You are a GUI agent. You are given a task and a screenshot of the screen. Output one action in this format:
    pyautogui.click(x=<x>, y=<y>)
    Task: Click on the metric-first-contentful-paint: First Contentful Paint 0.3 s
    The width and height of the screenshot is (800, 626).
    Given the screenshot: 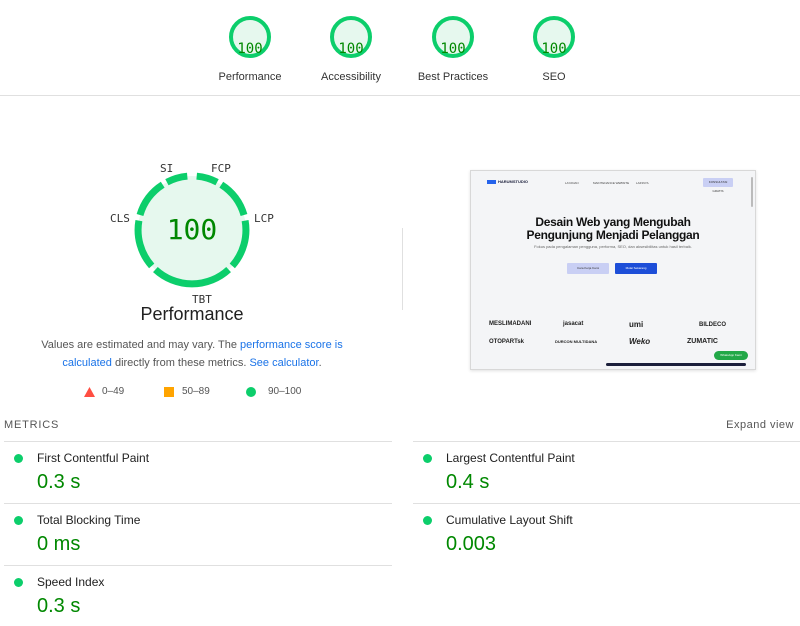 What is the action you would take?
    pyautogui.click(x=198, y=472)
    